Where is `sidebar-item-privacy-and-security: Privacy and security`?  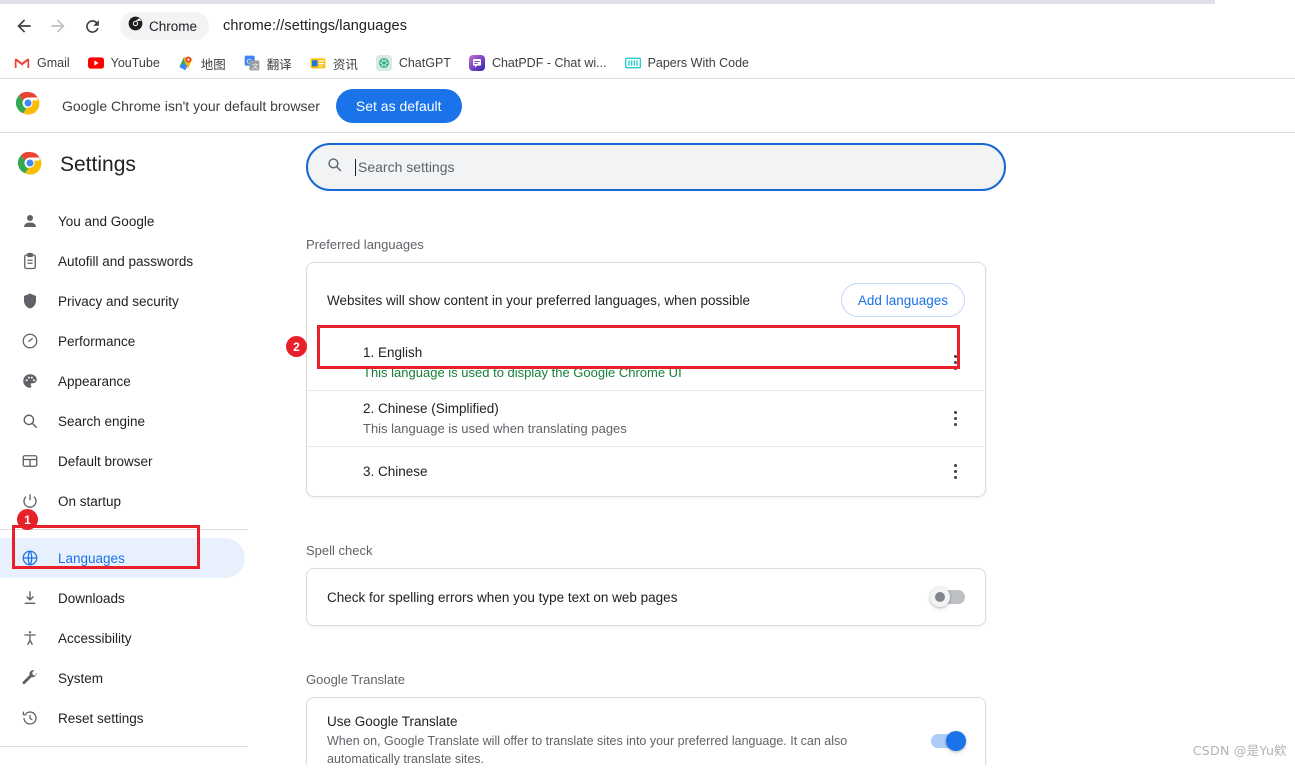 sidebar-item-privacy-and-security: Privacy and security is located at coordinates (140, 301).